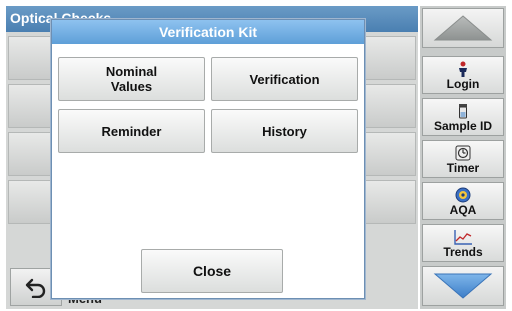 This screenshot has width=512, height=311. I want to click on timer-button: Timer, so click(463, 159).